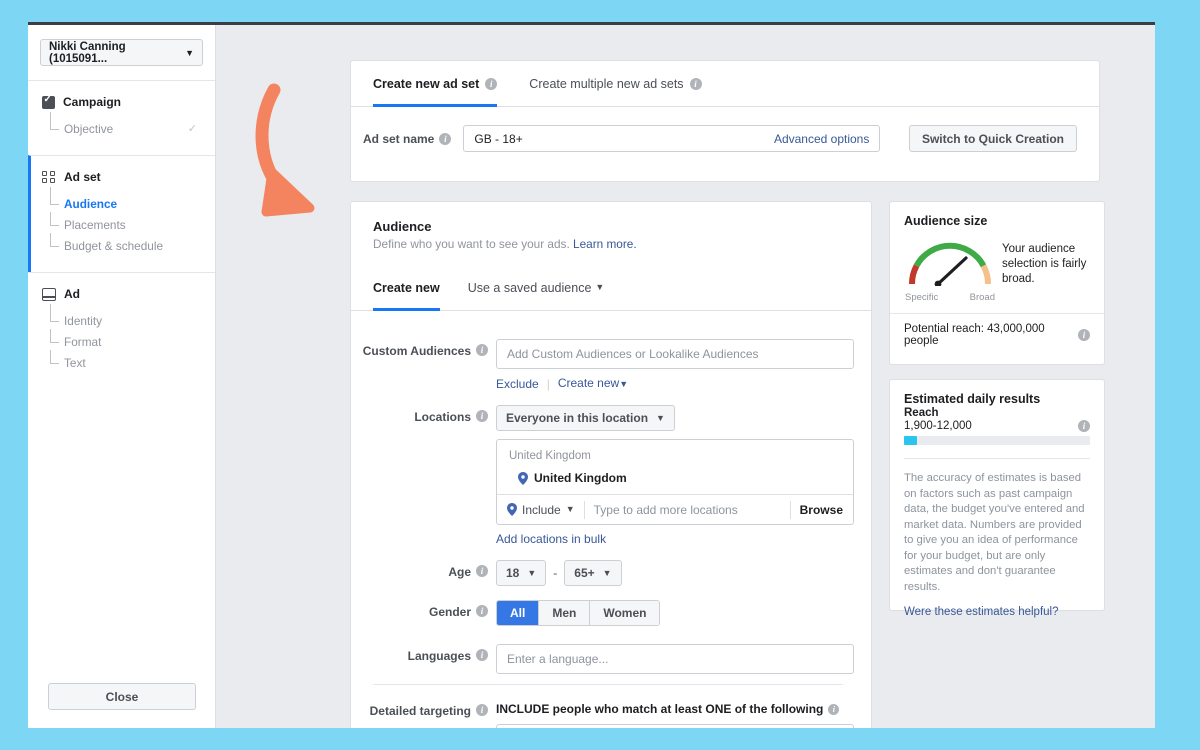 The width and height of the screenshot is (1200, 750). Describe the element at coordinates (922, 297) in the screenshot. I see `gauge-label-specific: Specific` at that location.